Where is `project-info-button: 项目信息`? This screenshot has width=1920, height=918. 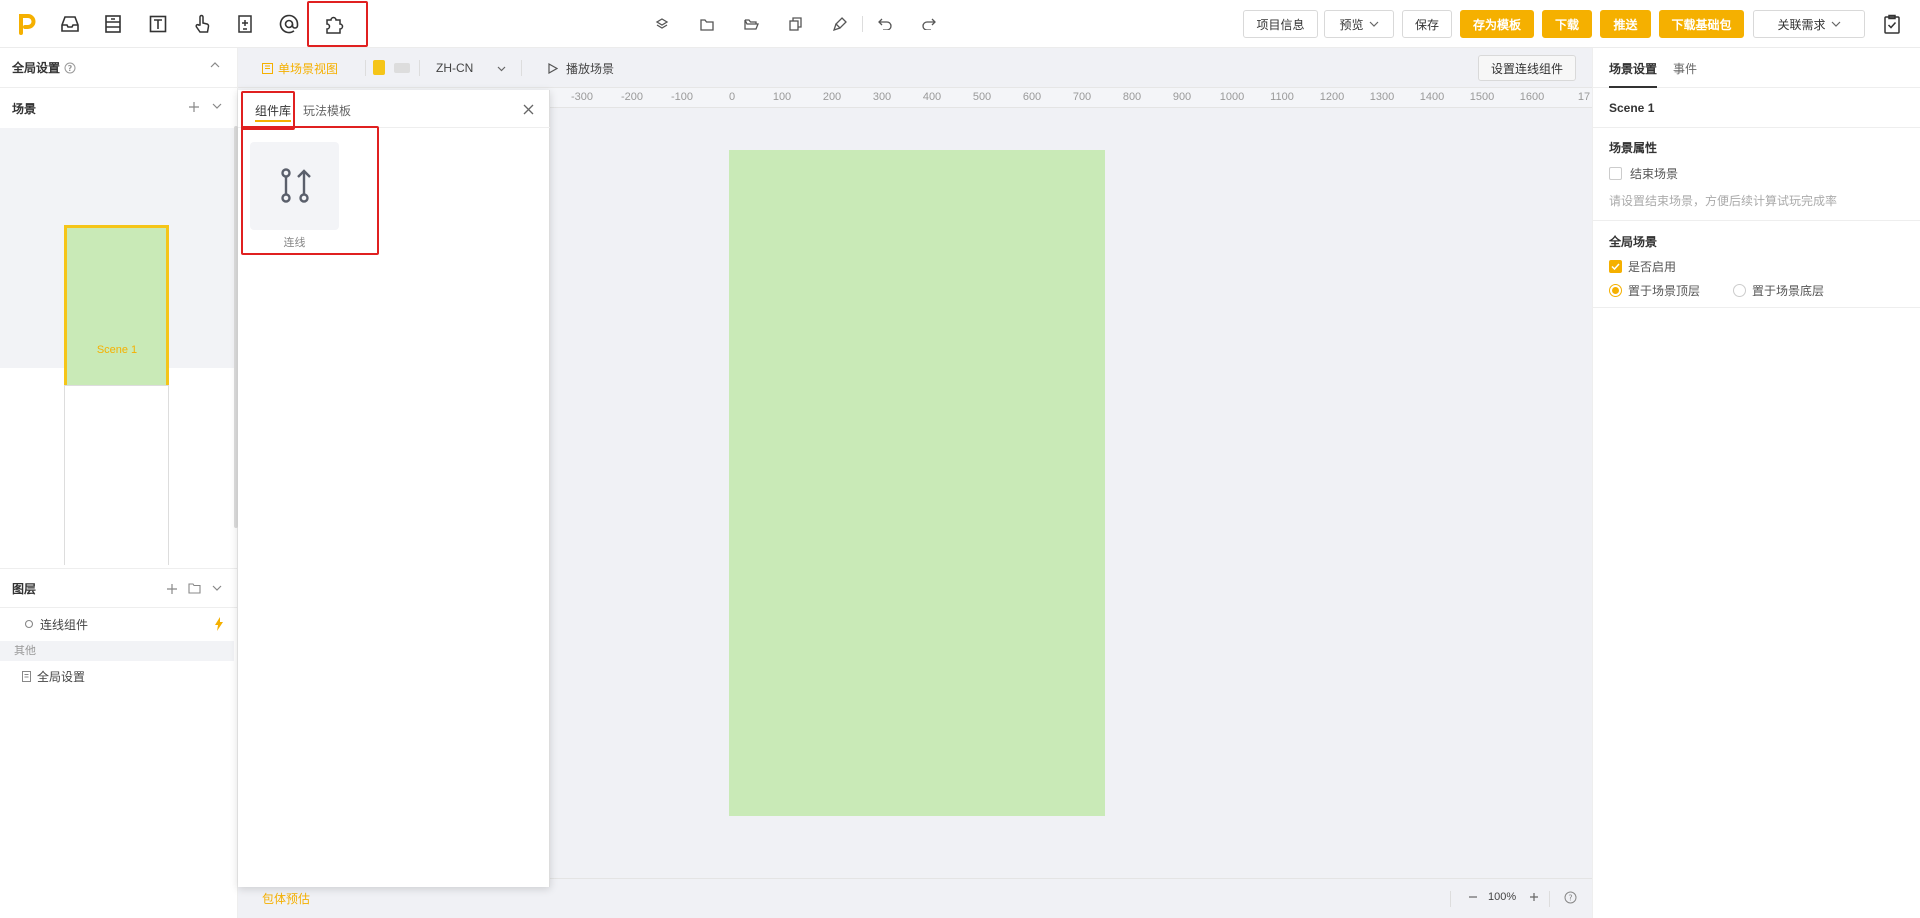
project-info-button: 项目信息 is located at coordinates (1280, 24).